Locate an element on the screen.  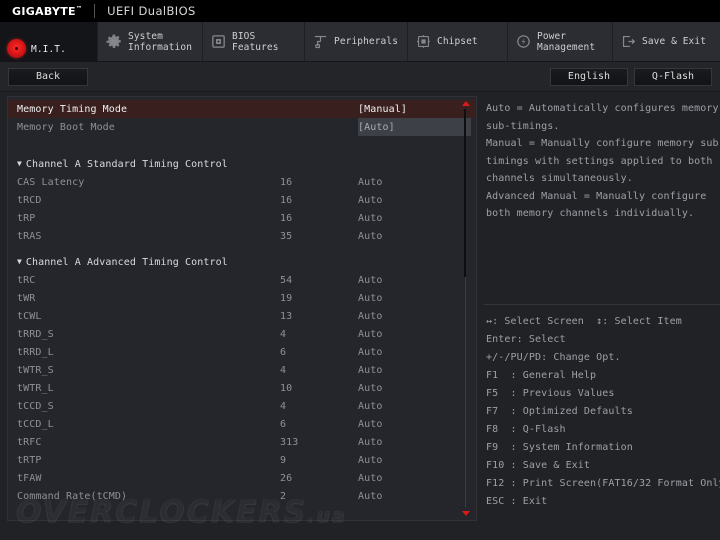
tab-save-and-exit-label: Save & Exit is located at coordinates (674, 41).